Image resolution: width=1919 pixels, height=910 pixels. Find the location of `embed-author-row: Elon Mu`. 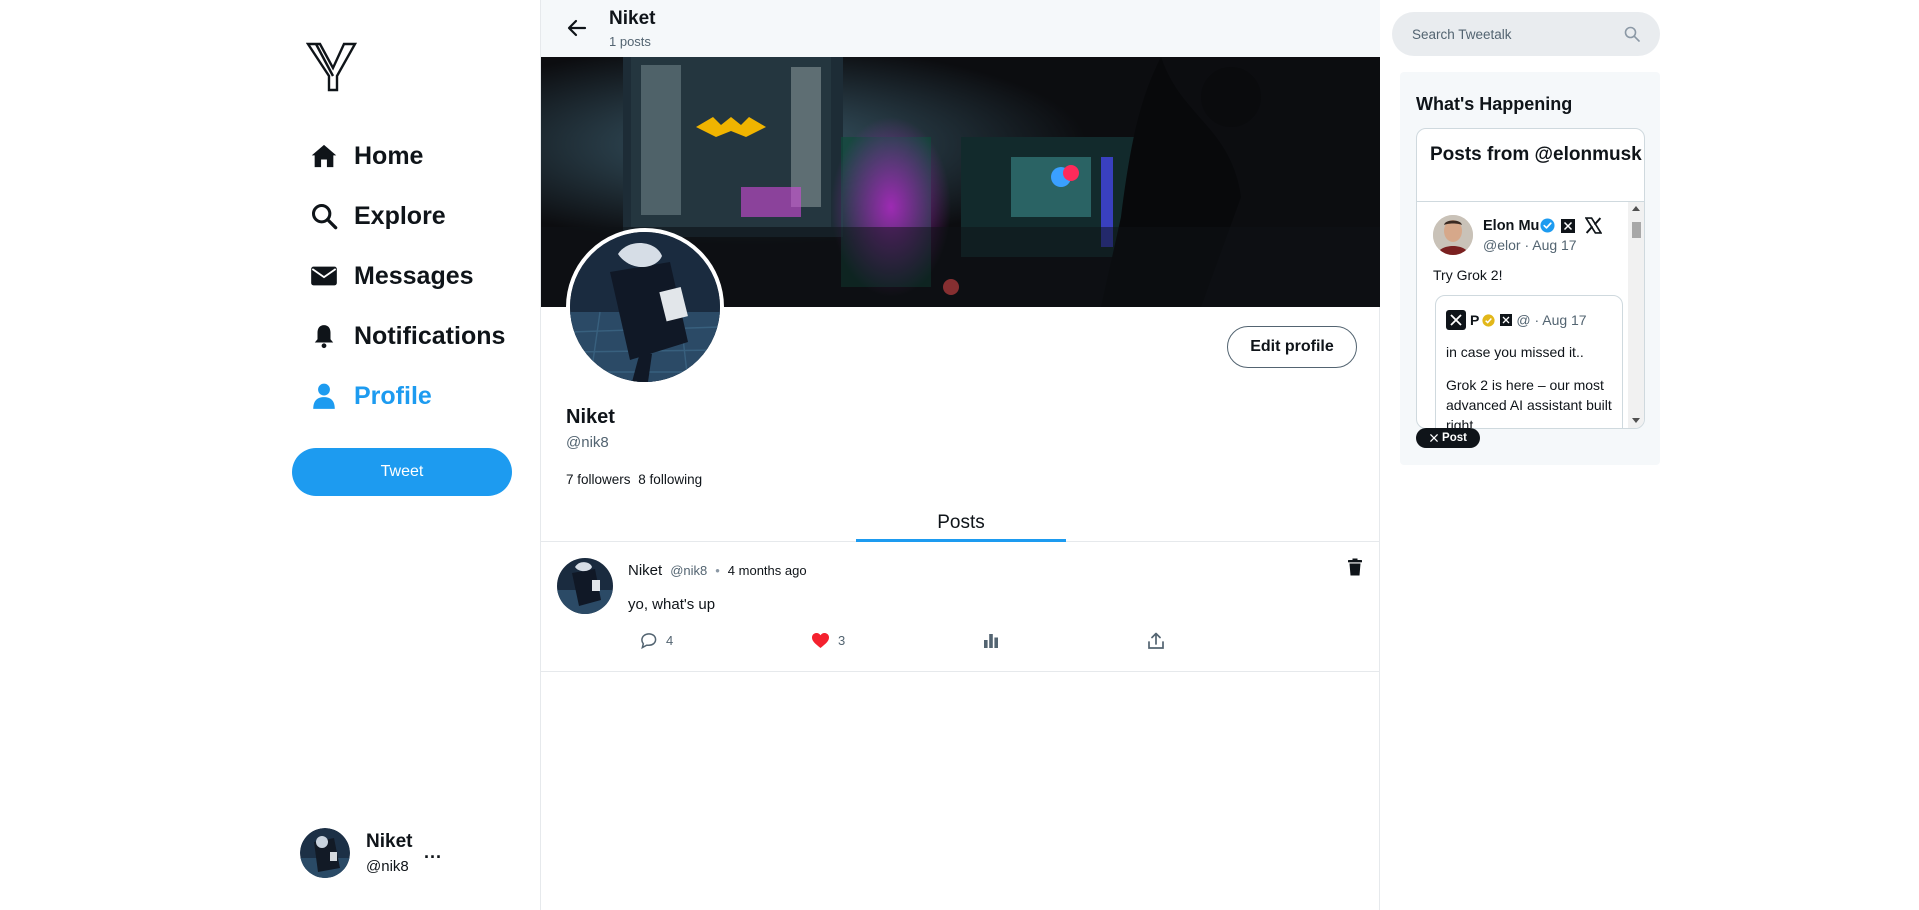

embed-author-row: Elon Mu is located at coordinates (1543, 225).